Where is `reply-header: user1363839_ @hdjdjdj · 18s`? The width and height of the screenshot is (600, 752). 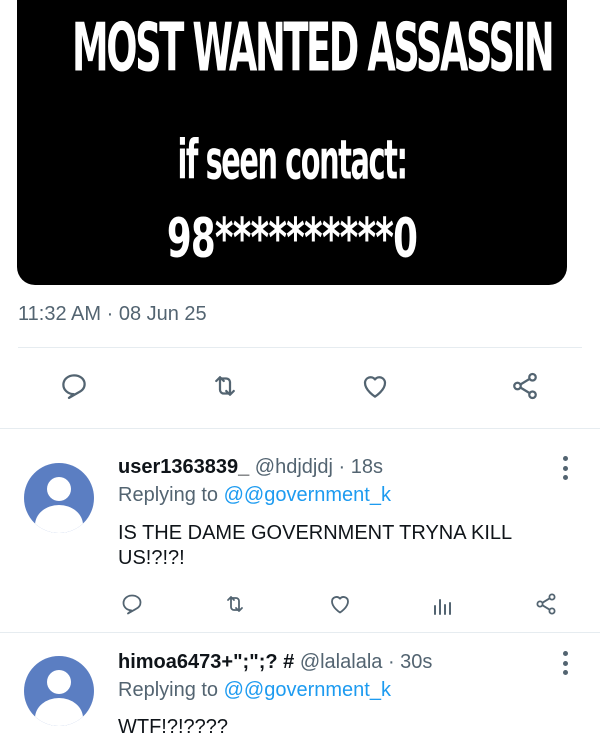
reply-header: user1363839_ @hdjdjdj · 18s is located at coordinates (250, 467).